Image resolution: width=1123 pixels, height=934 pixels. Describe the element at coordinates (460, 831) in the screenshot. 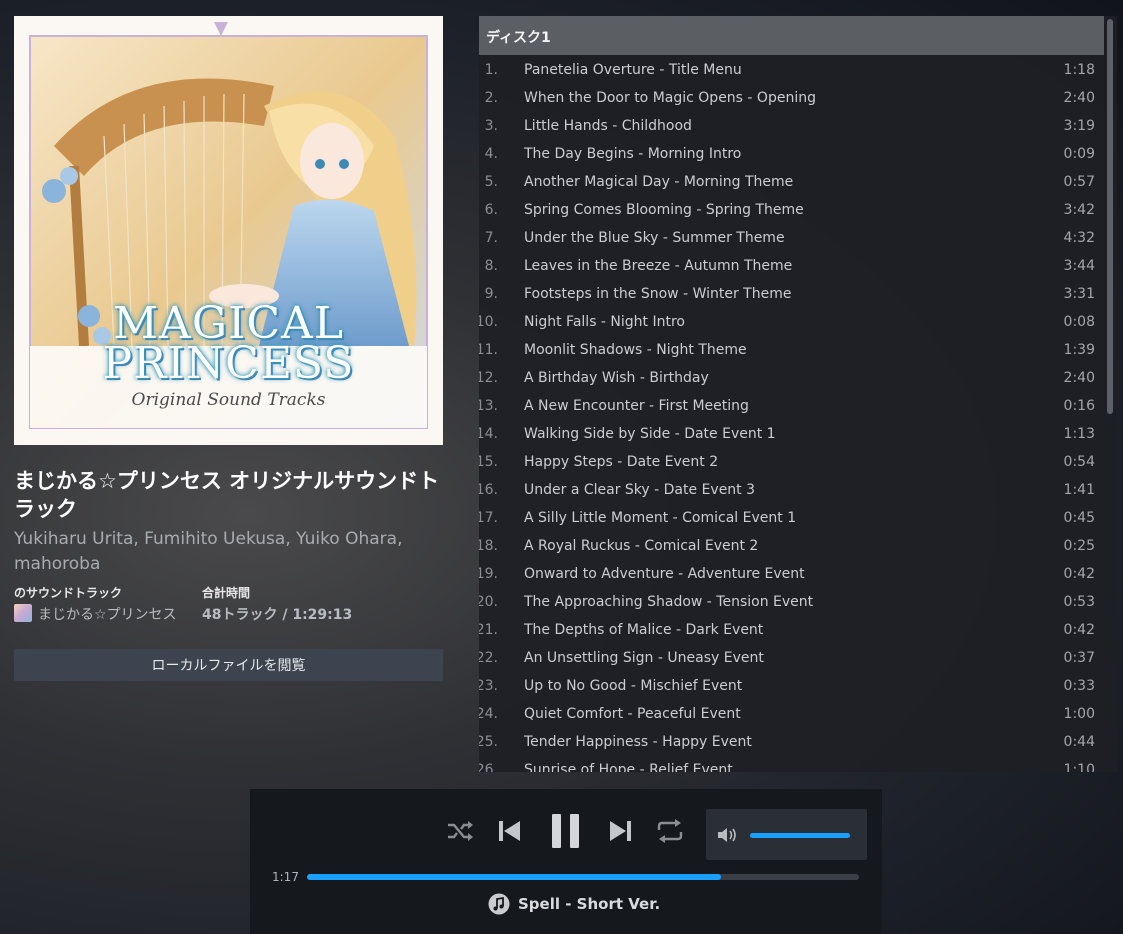

I see `shuffle-icon` at that location.